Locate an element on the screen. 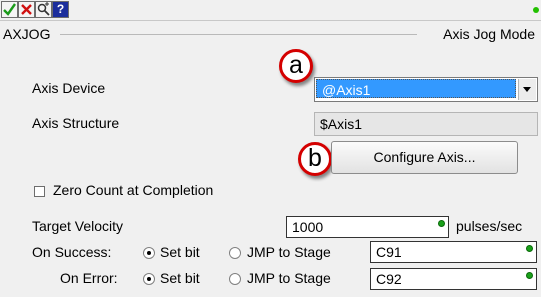  on-success-setbit-radio is located at coordinates (149, 253).